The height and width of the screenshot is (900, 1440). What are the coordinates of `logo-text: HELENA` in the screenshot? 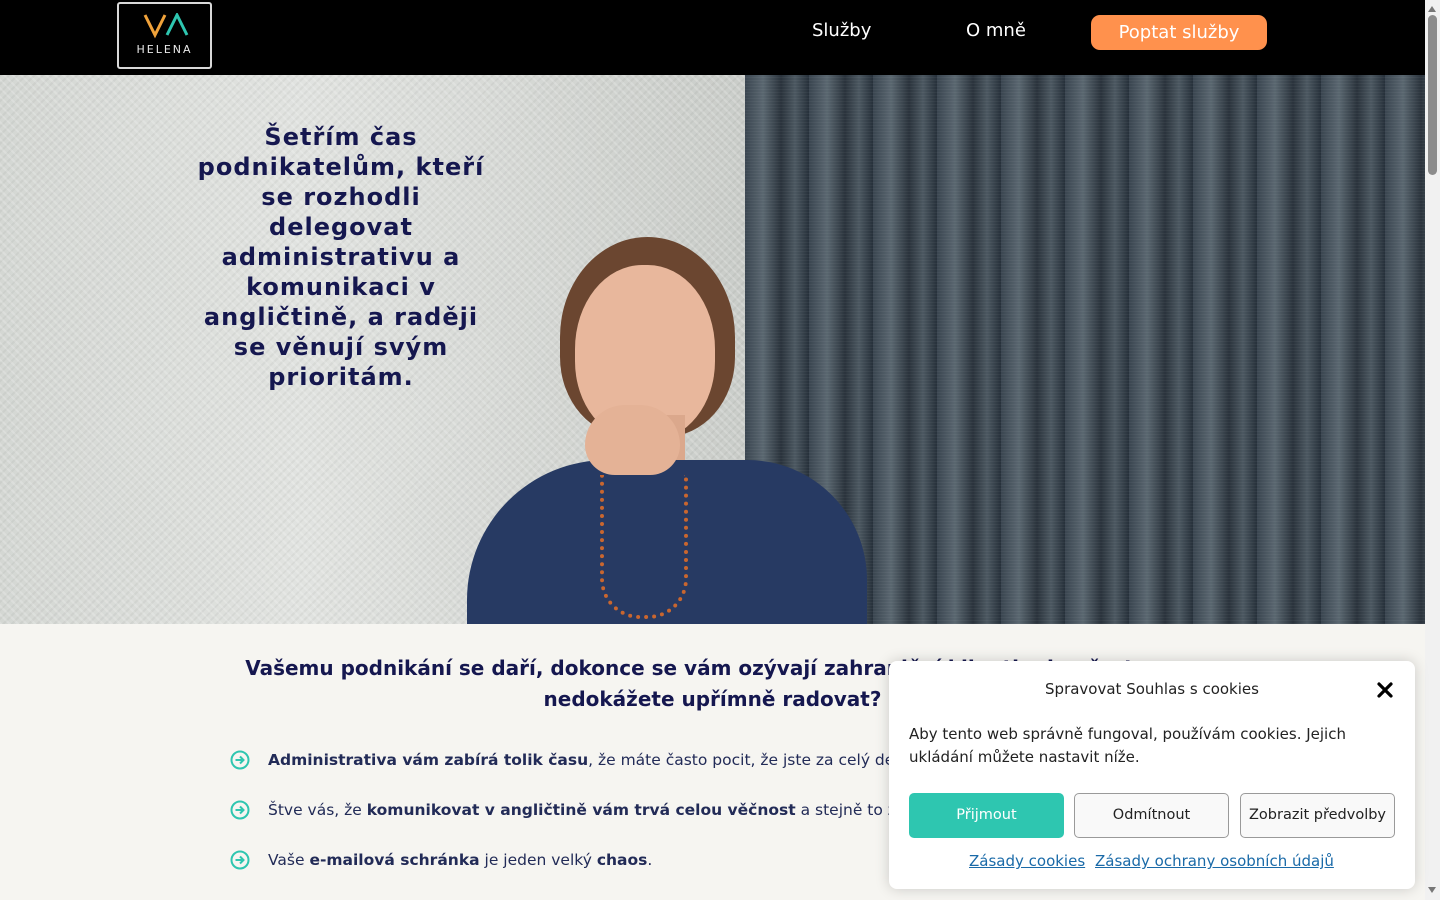 It's located at (164, 49).